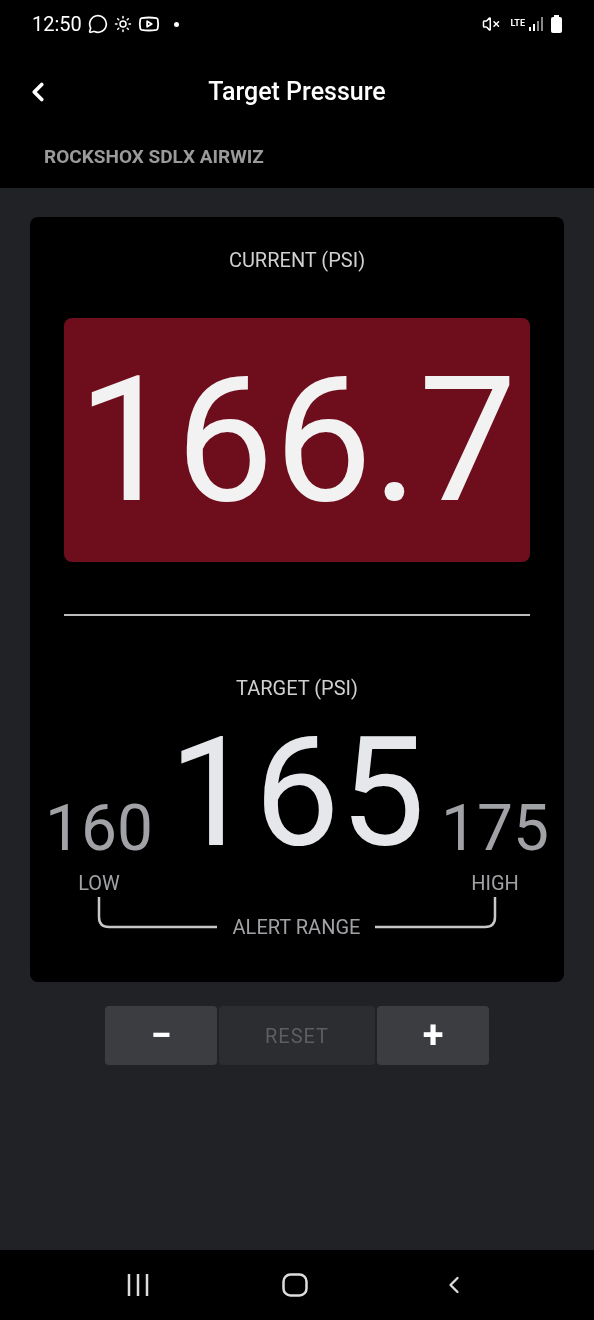 This screenshot has height=1320, width=594. What do you see at coordinates (495, 883) in the screenshot?
I see `high-label: HIGH` at bounding box center [495, 883].